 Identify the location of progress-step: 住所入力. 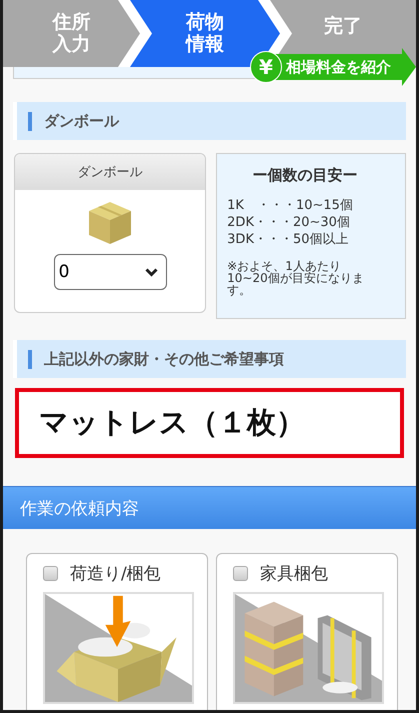
(71, 33).